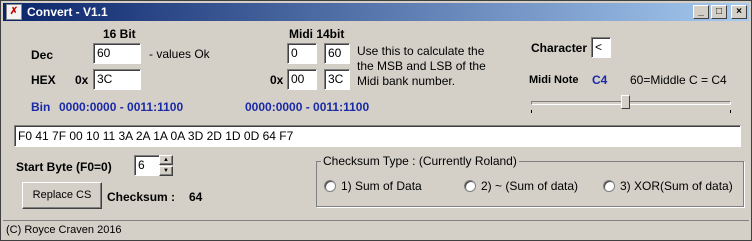 Image resolution: width=752 pixels, height=241 pixels. Describe the element at coordinates (14, 12) in the screenshot. I see `tool-icon: ✗` at that location.